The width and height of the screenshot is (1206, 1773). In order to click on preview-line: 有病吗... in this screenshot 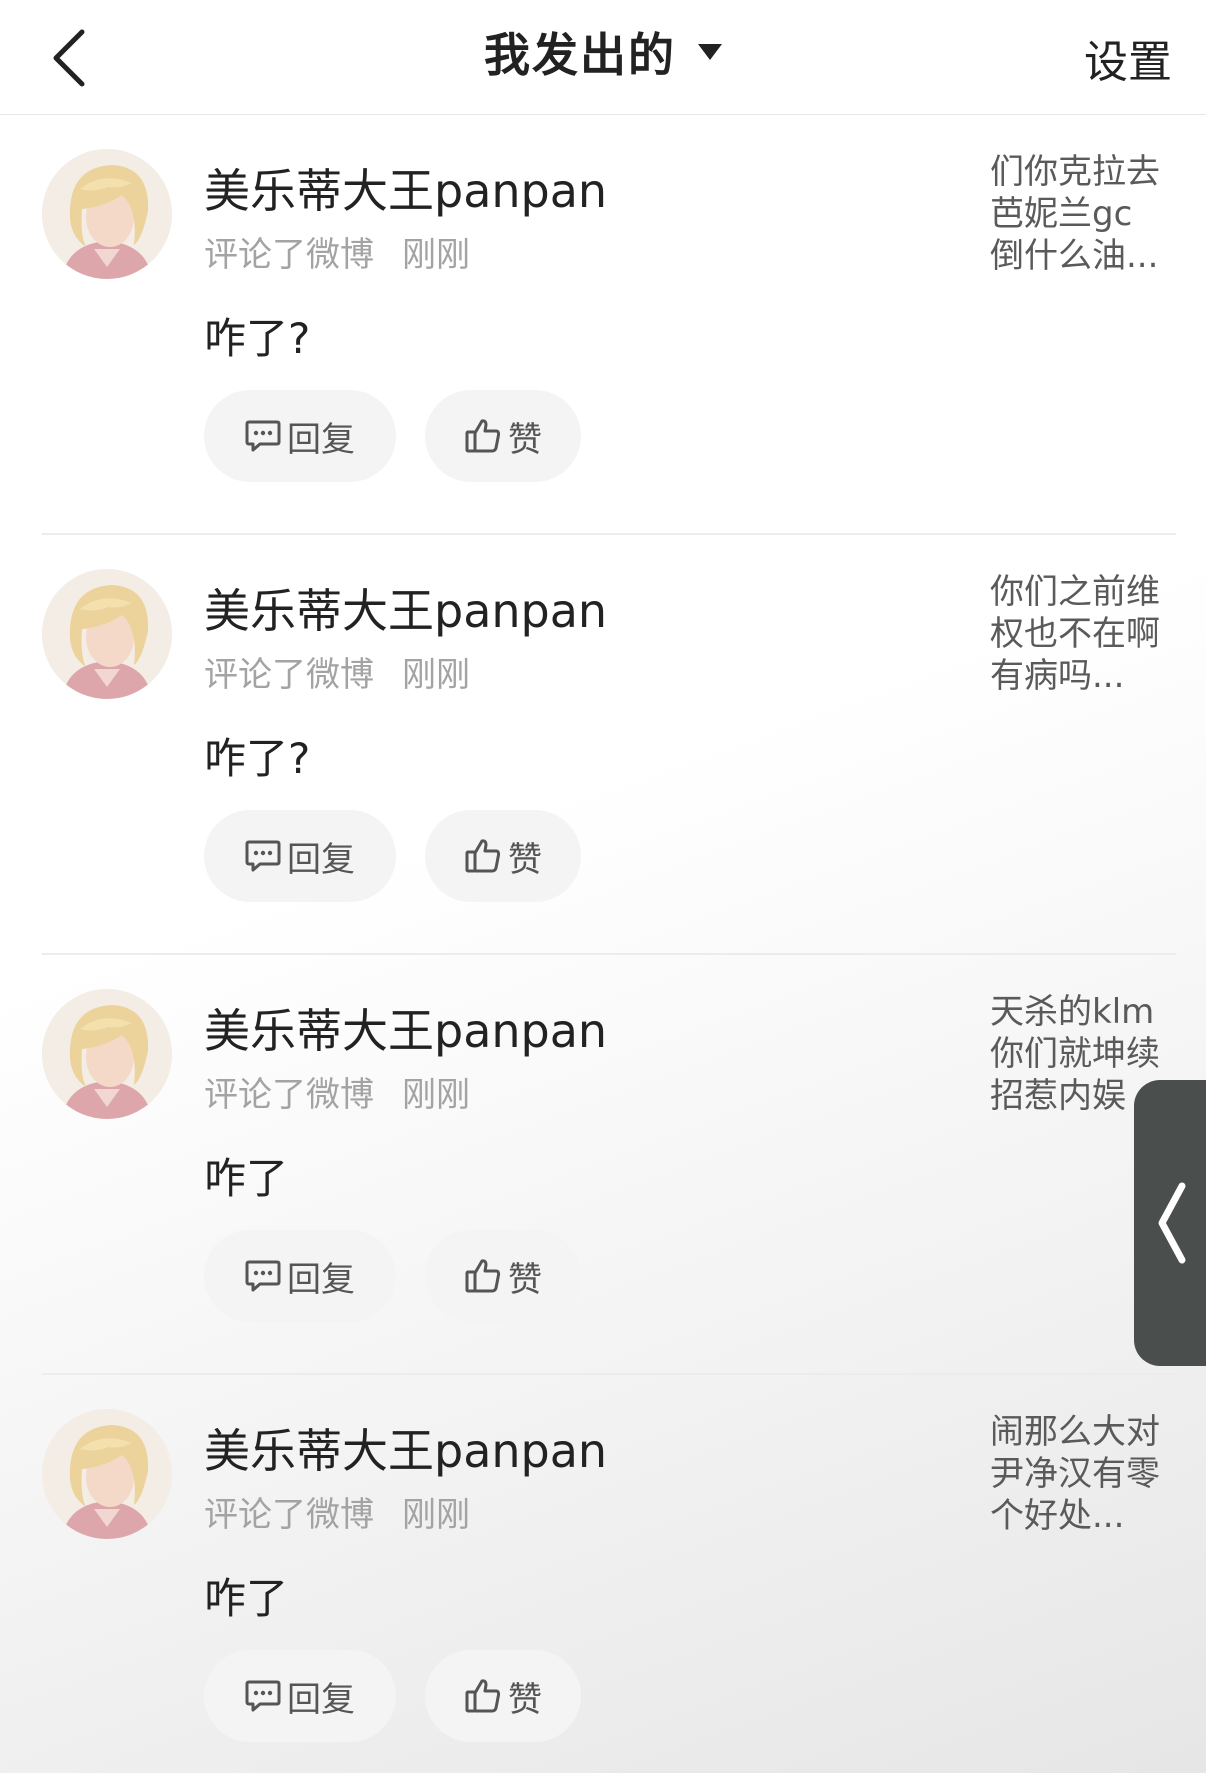, I will do `click(1057, 676)`.